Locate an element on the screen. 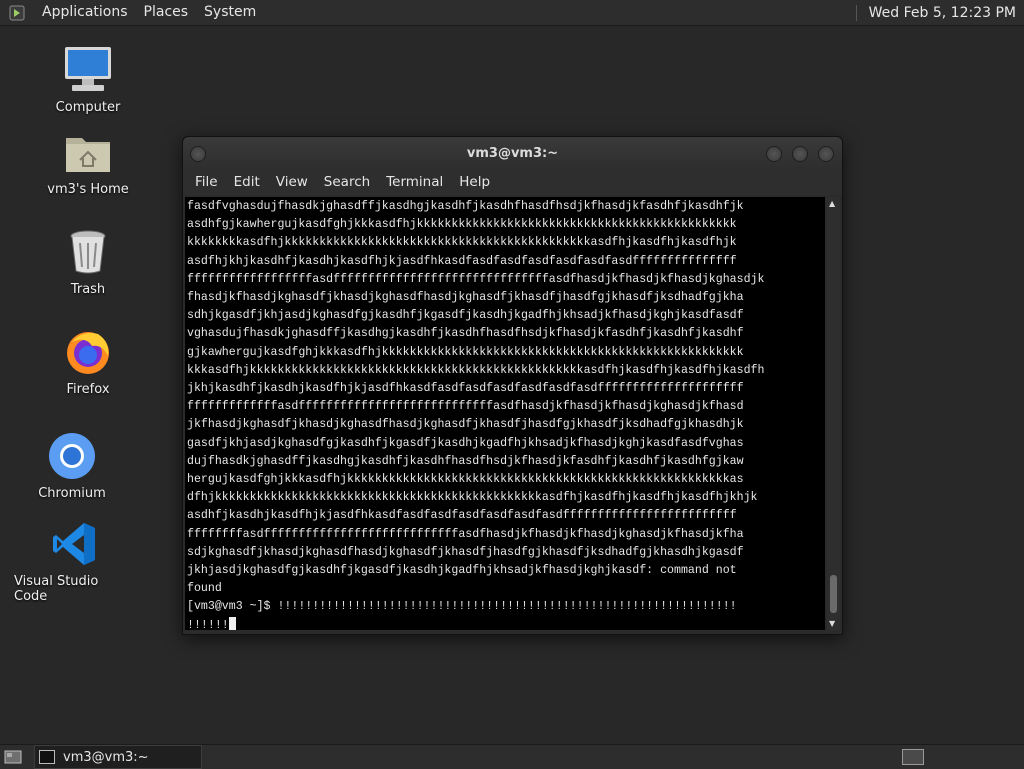 The width and height of the screenshot is (1024, 769). desktop-icon-chromium: Chromium is located at coordinates (72, 465).